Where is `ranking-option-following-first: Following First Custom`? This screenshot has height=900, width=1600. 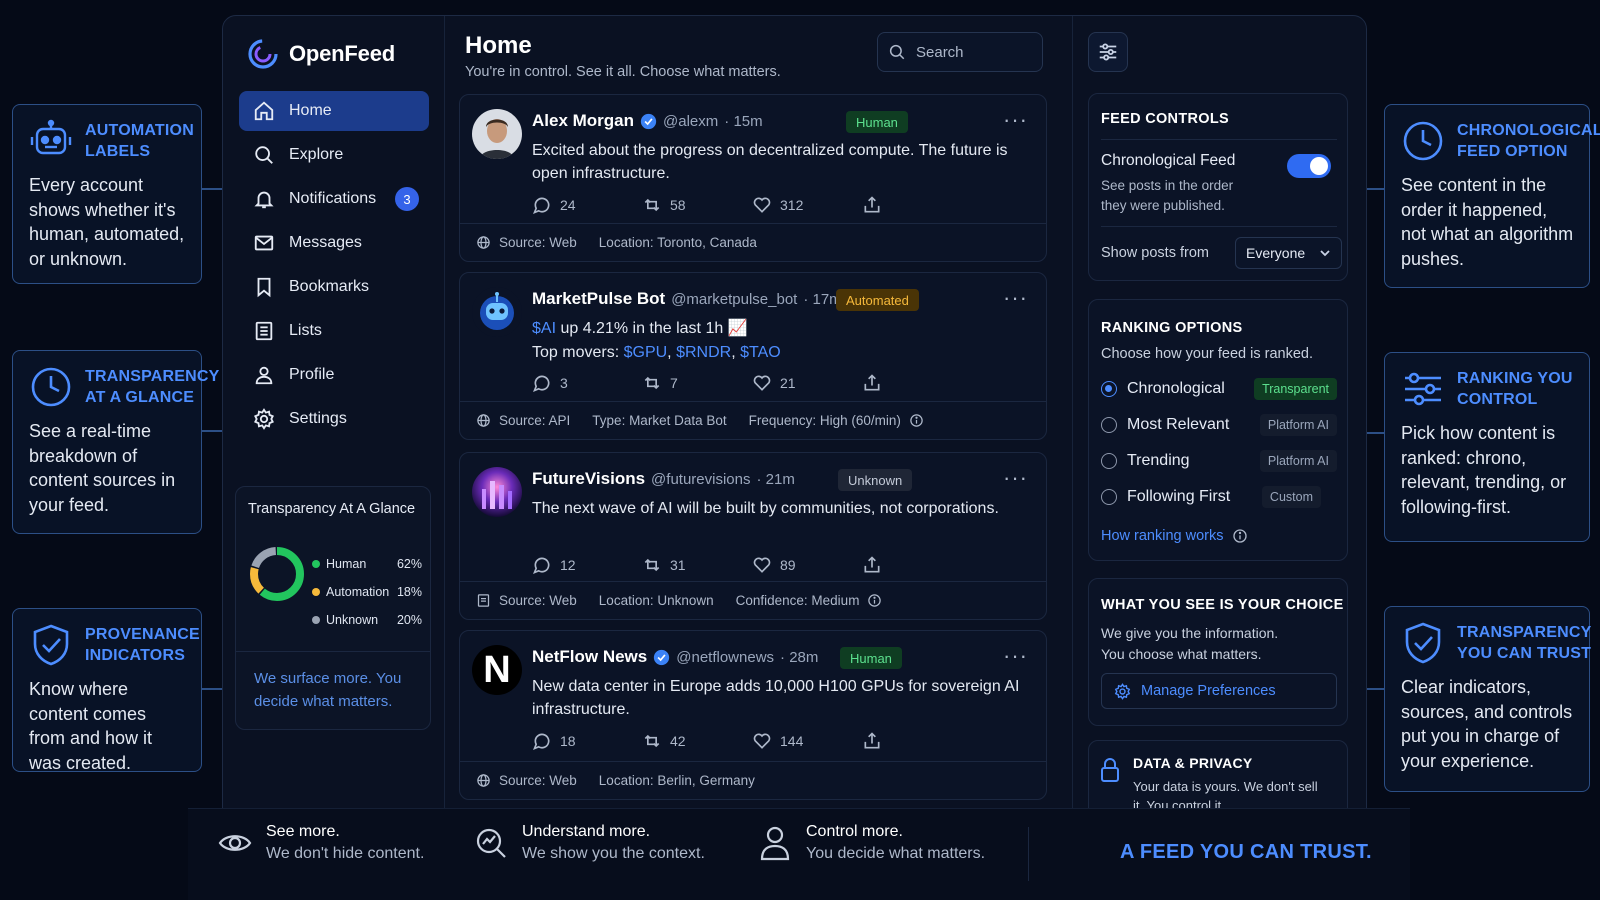 ranking-option-following-first: Following First Custom is located at coordinates (1219, 497).